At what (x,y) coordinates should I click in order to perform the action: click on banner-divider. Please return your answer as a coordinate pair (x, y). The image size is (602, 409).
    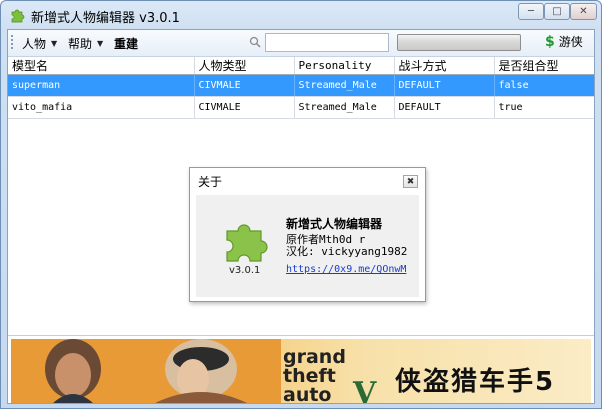
    Looking at the image, I should click on (301, 335).